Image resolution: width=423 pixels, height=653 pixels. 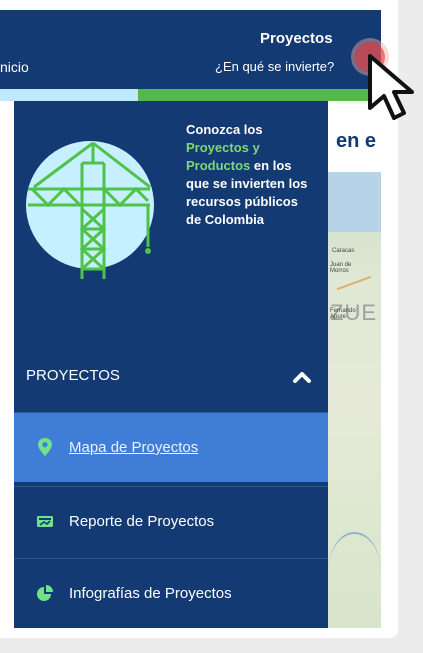 I want to click on nav-link-inicio: nicio, so click(x=14, y=67).